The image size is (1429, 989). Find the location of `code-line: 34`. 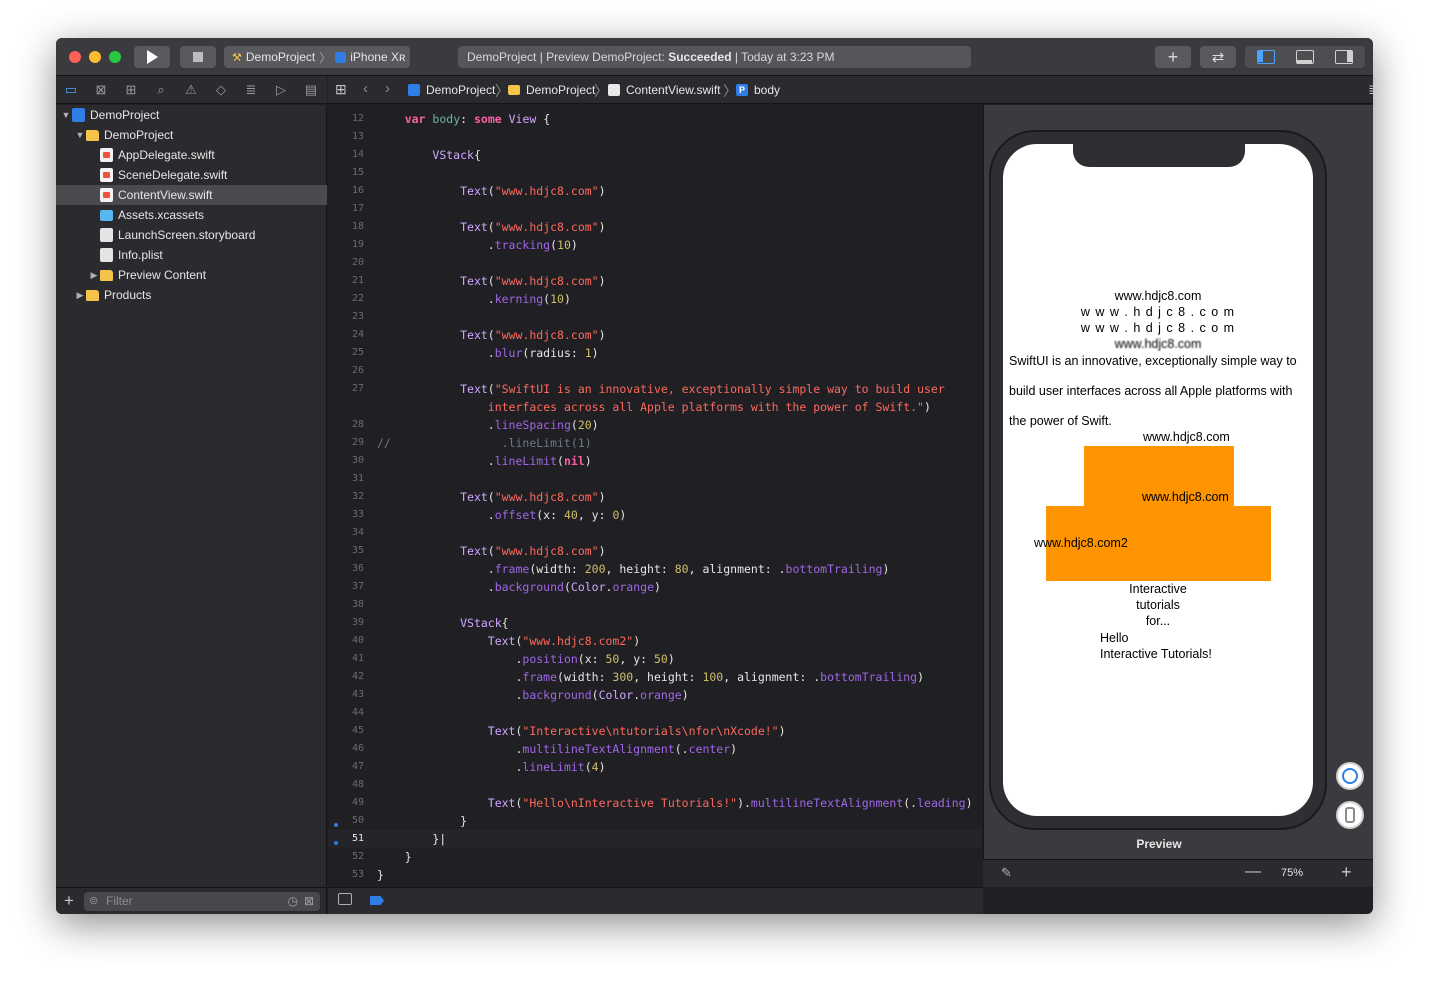

code-line: 34 is located at coordinates (655, 533).